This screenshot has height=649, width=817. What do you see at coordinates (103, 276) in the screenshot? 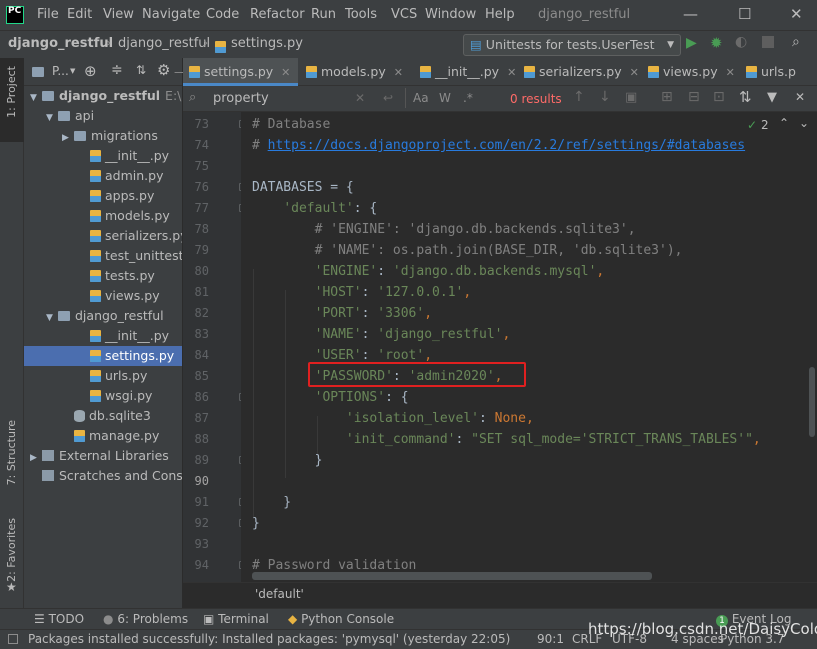
I see `tree-item: tests.py` at bounding box center [103, 276].